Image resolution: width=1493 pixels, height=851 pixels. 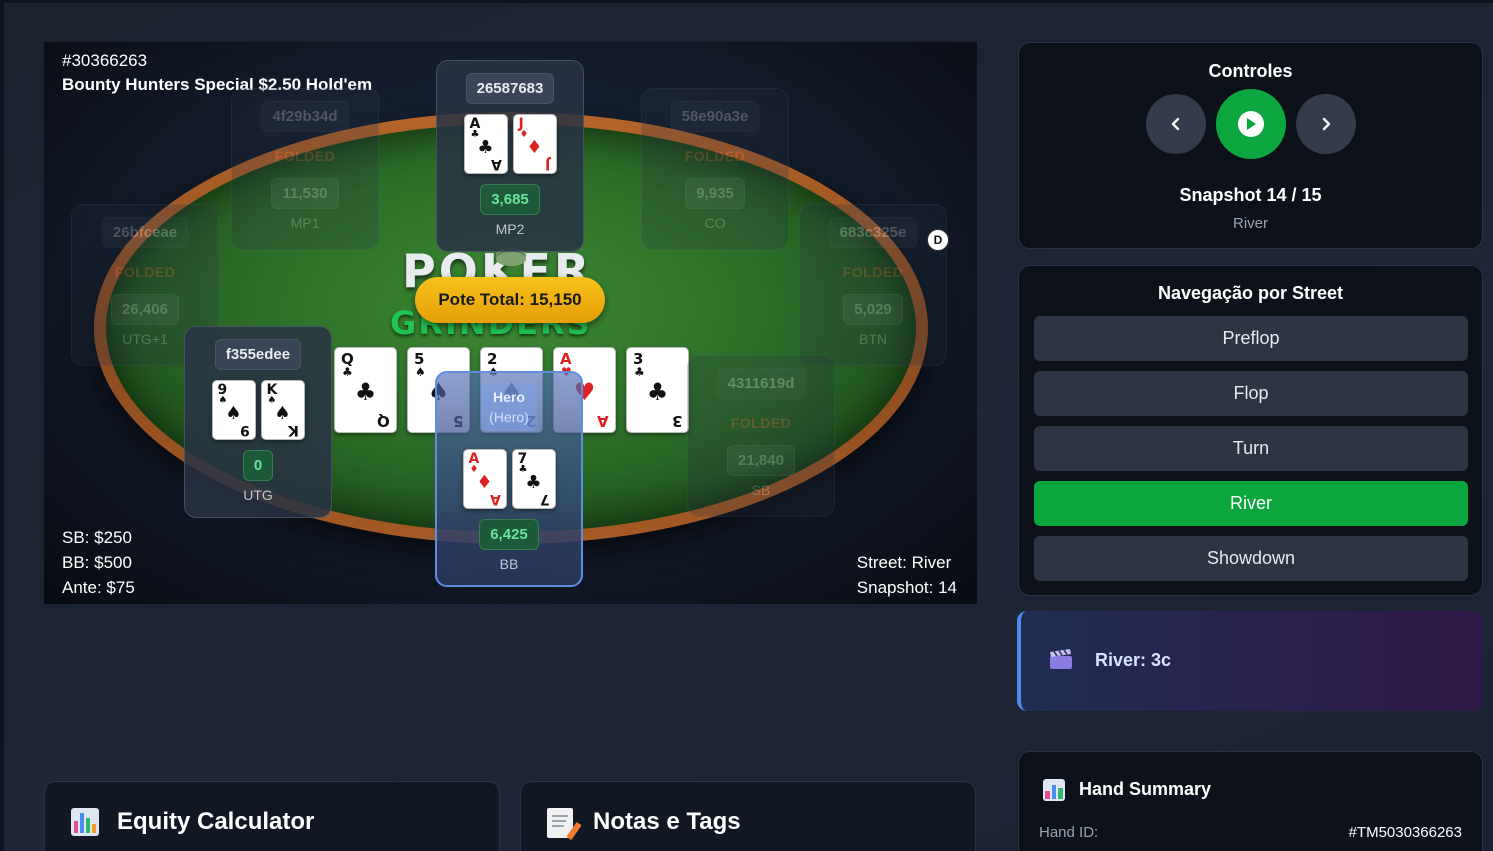 What do you see at coordinates (145, 232) in the screenshot?
I see `player-name: 26bfceae` at bounding box center [145, 232].